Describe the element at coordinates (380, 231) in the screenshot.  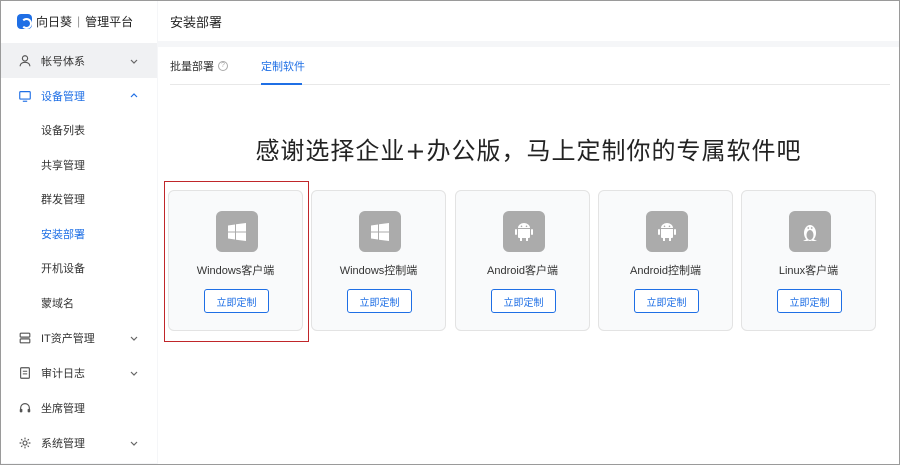
I see `windows-icon` at that location.